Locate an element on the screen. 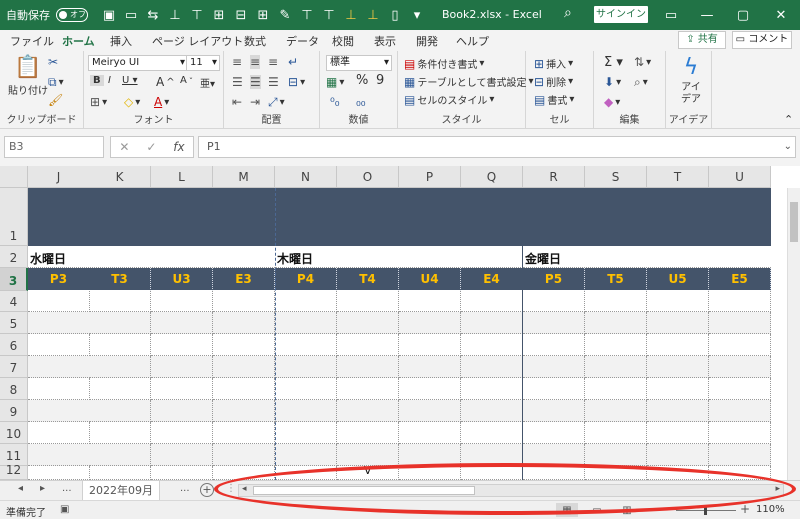 The height and width of the screenshot is (519, 800). column-header-j: J is located at coordinates (59, 177).